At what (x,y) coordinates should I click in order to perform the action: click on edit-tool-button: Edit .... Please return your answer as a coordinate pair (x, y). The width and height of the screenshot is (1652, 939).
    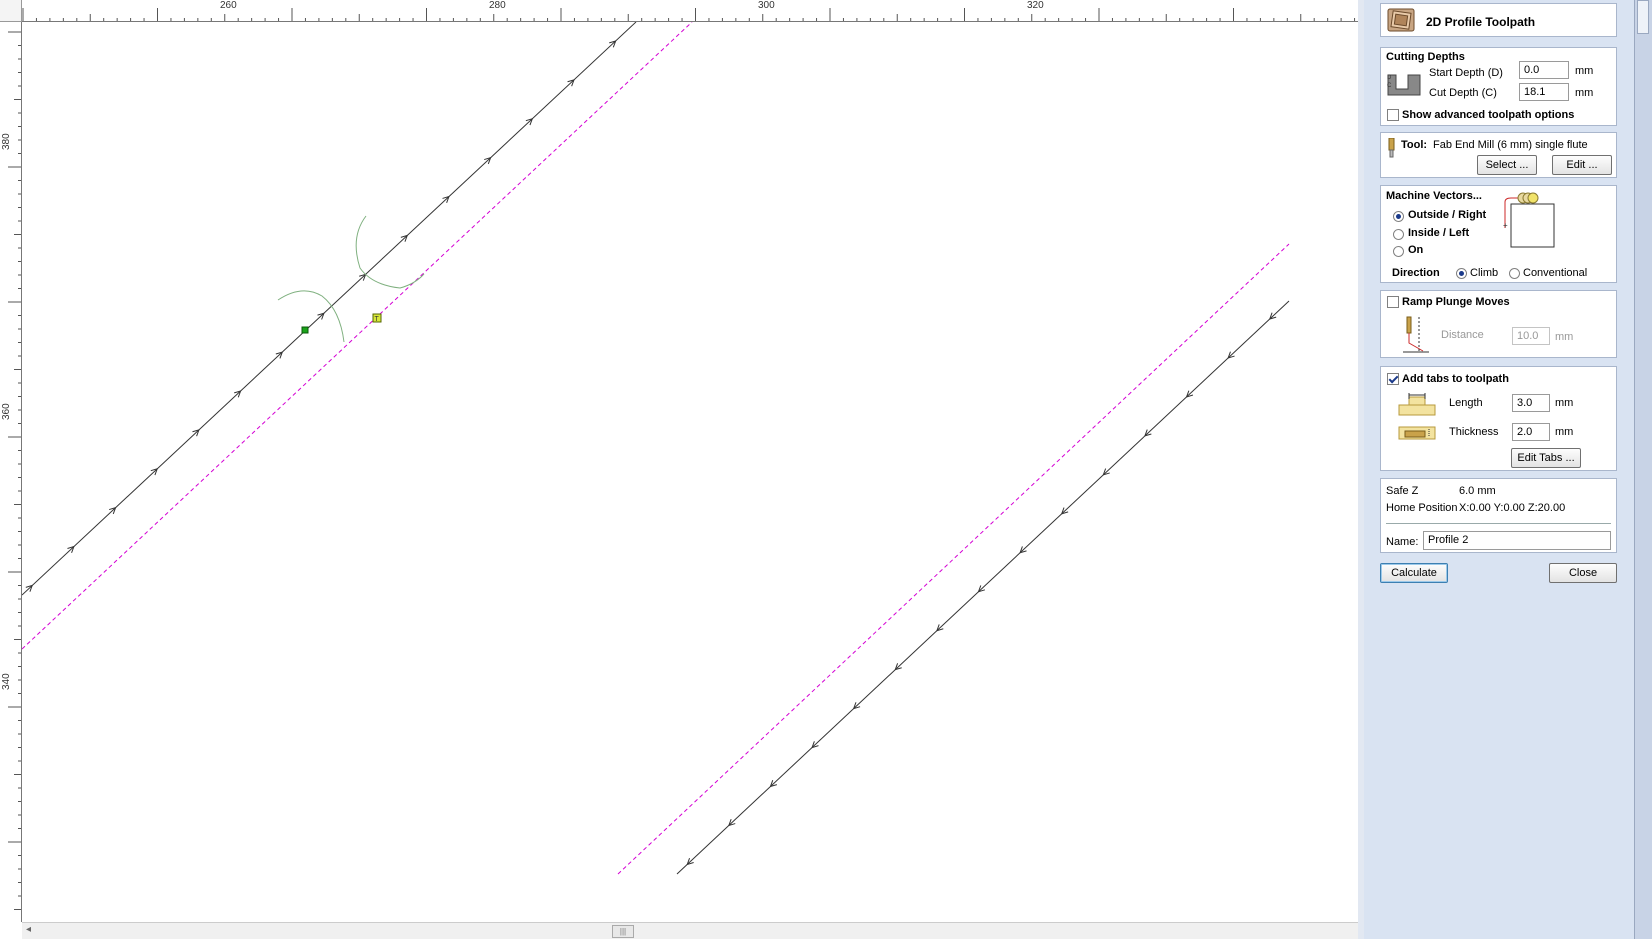
    Looking at the image, I should click on (1582, 165).